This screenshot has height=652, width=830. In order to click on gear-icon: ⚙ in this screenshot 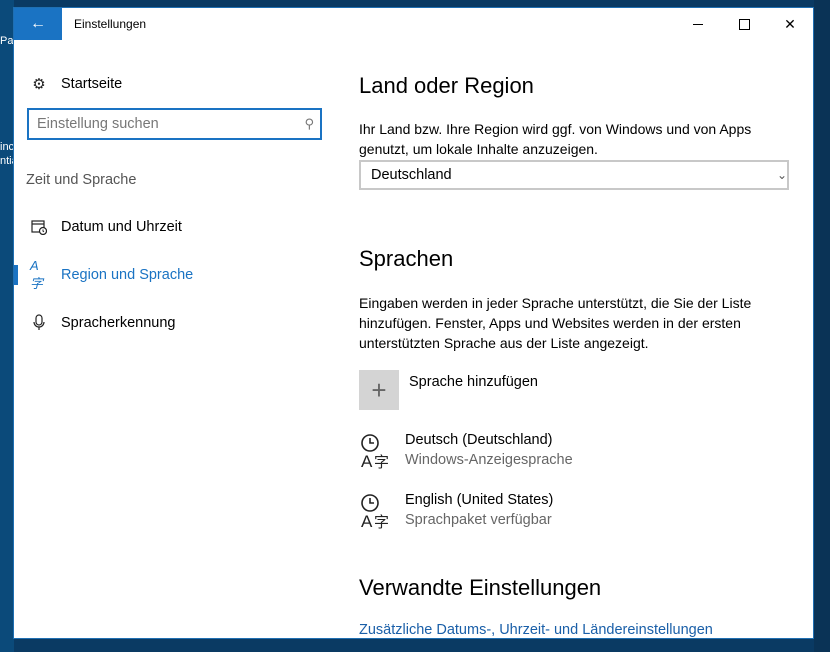, I will do `click(39, 84)`.